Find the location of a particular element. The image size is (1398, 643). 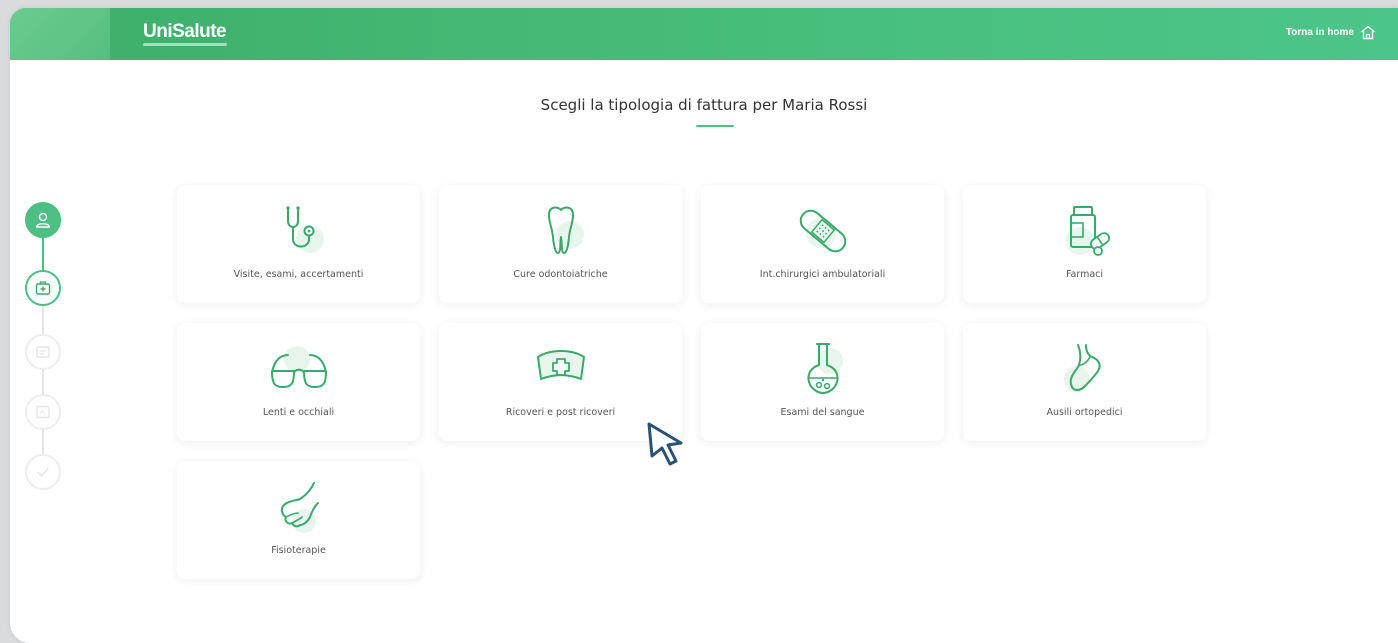

card-lenti-occhiali: Lenti e occhiali is located at coordinates (298, 382).